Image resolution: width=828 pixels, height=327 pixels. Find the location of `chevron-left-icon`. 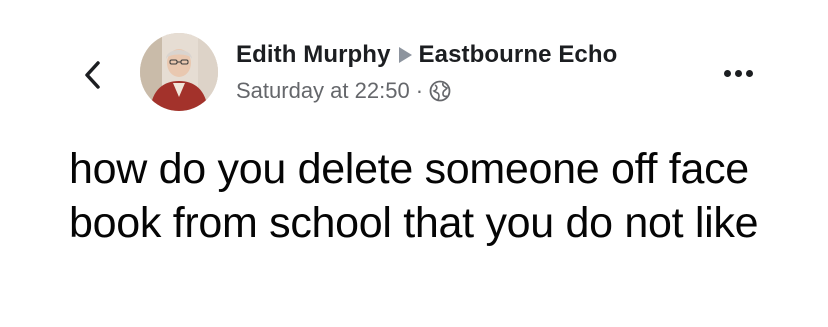

chevron-left-icon is located at coordinates (92, 75).